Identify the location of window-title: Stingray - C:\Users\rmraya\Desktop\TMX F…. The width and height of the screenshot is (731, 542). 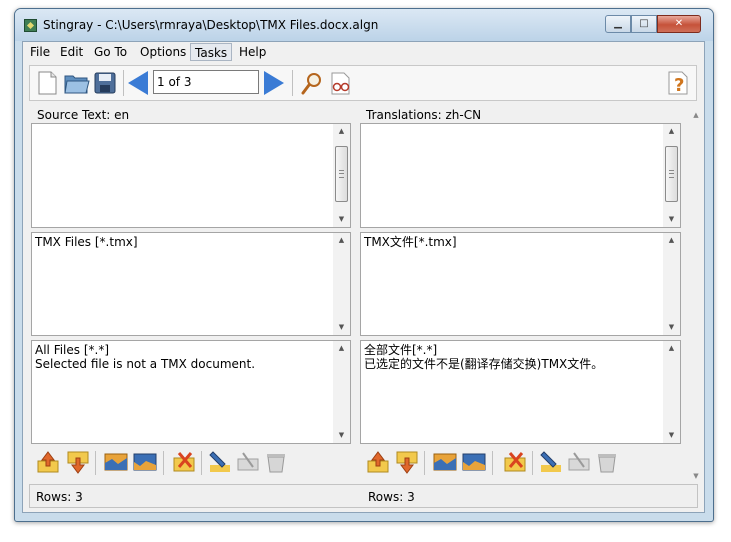
(211, 25).